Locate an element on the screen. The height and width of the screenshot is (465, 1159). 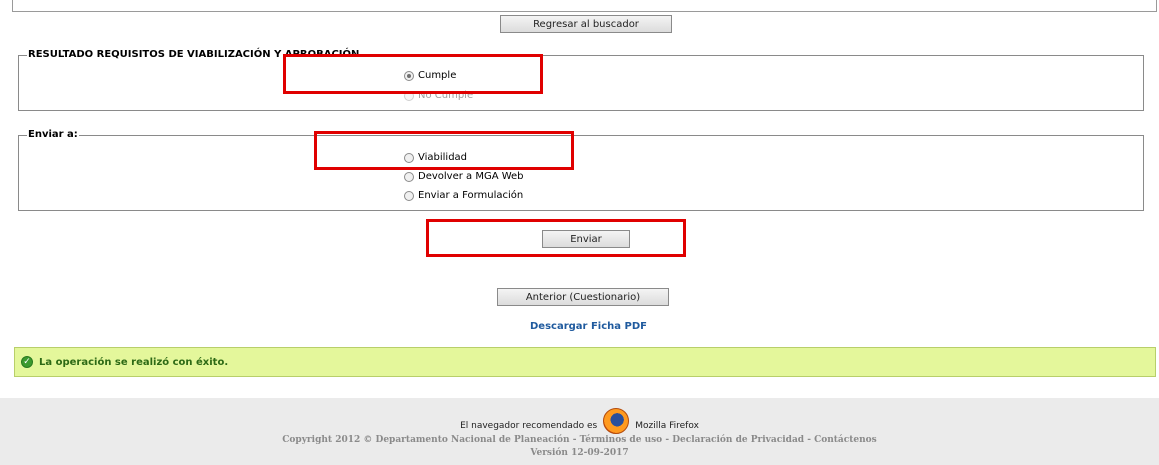
back-to-search-button: Regresar al buscador is located at coordinates (586, 24).